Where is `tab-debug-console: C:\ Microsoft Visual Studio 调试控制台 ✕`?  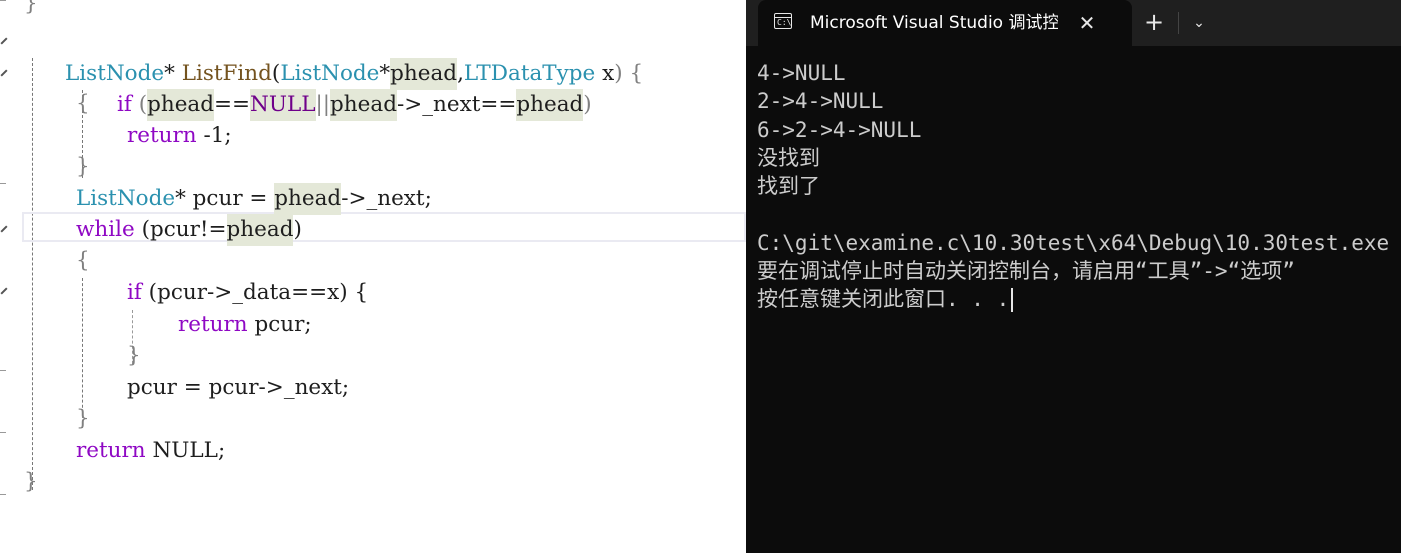 tab-debug-console: C:\ Microsoft Visual Studio 调试控制台 ✕ is located at coordinates (945, 23).